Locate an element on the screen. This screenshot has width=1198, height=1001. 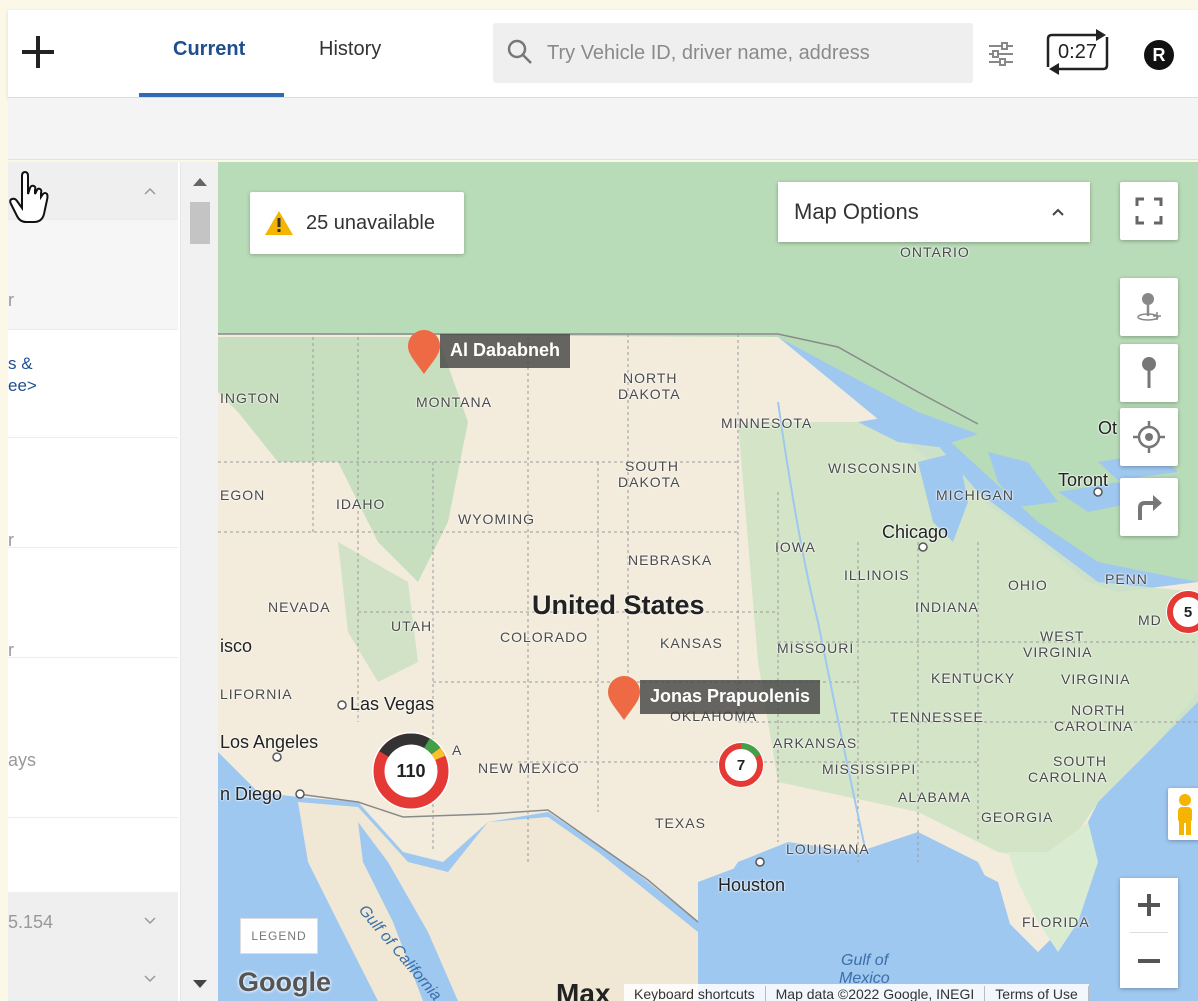
map-label: MISSOURI is located at coordinates (816, 648).